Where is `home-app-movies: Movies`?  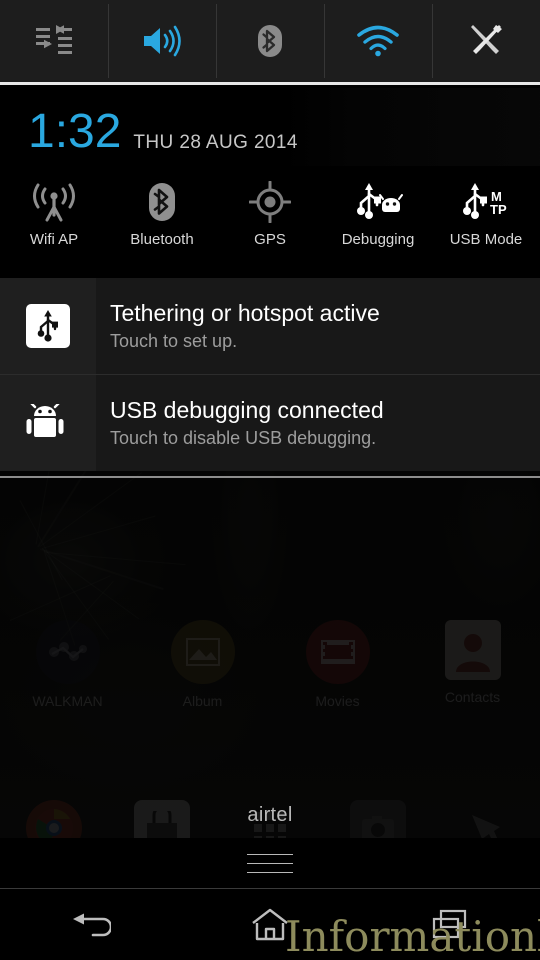
home-app-movies: Movies is located at coordinates (337, 664).